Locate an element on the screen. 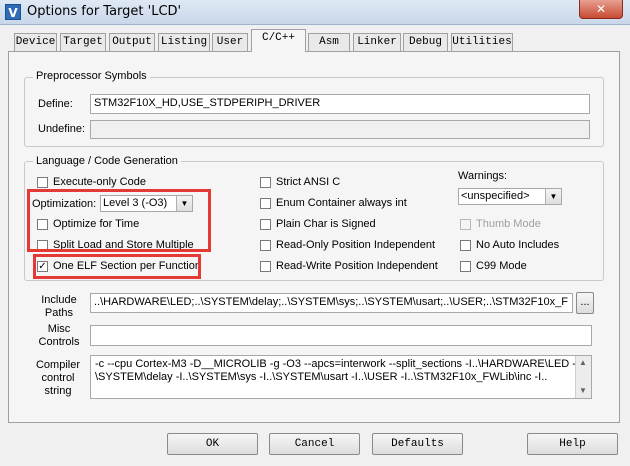 Image resolution: width=630 pixels, height=466 pixels. include-paths-label: Include Paths is located at coordinates (59, 306).